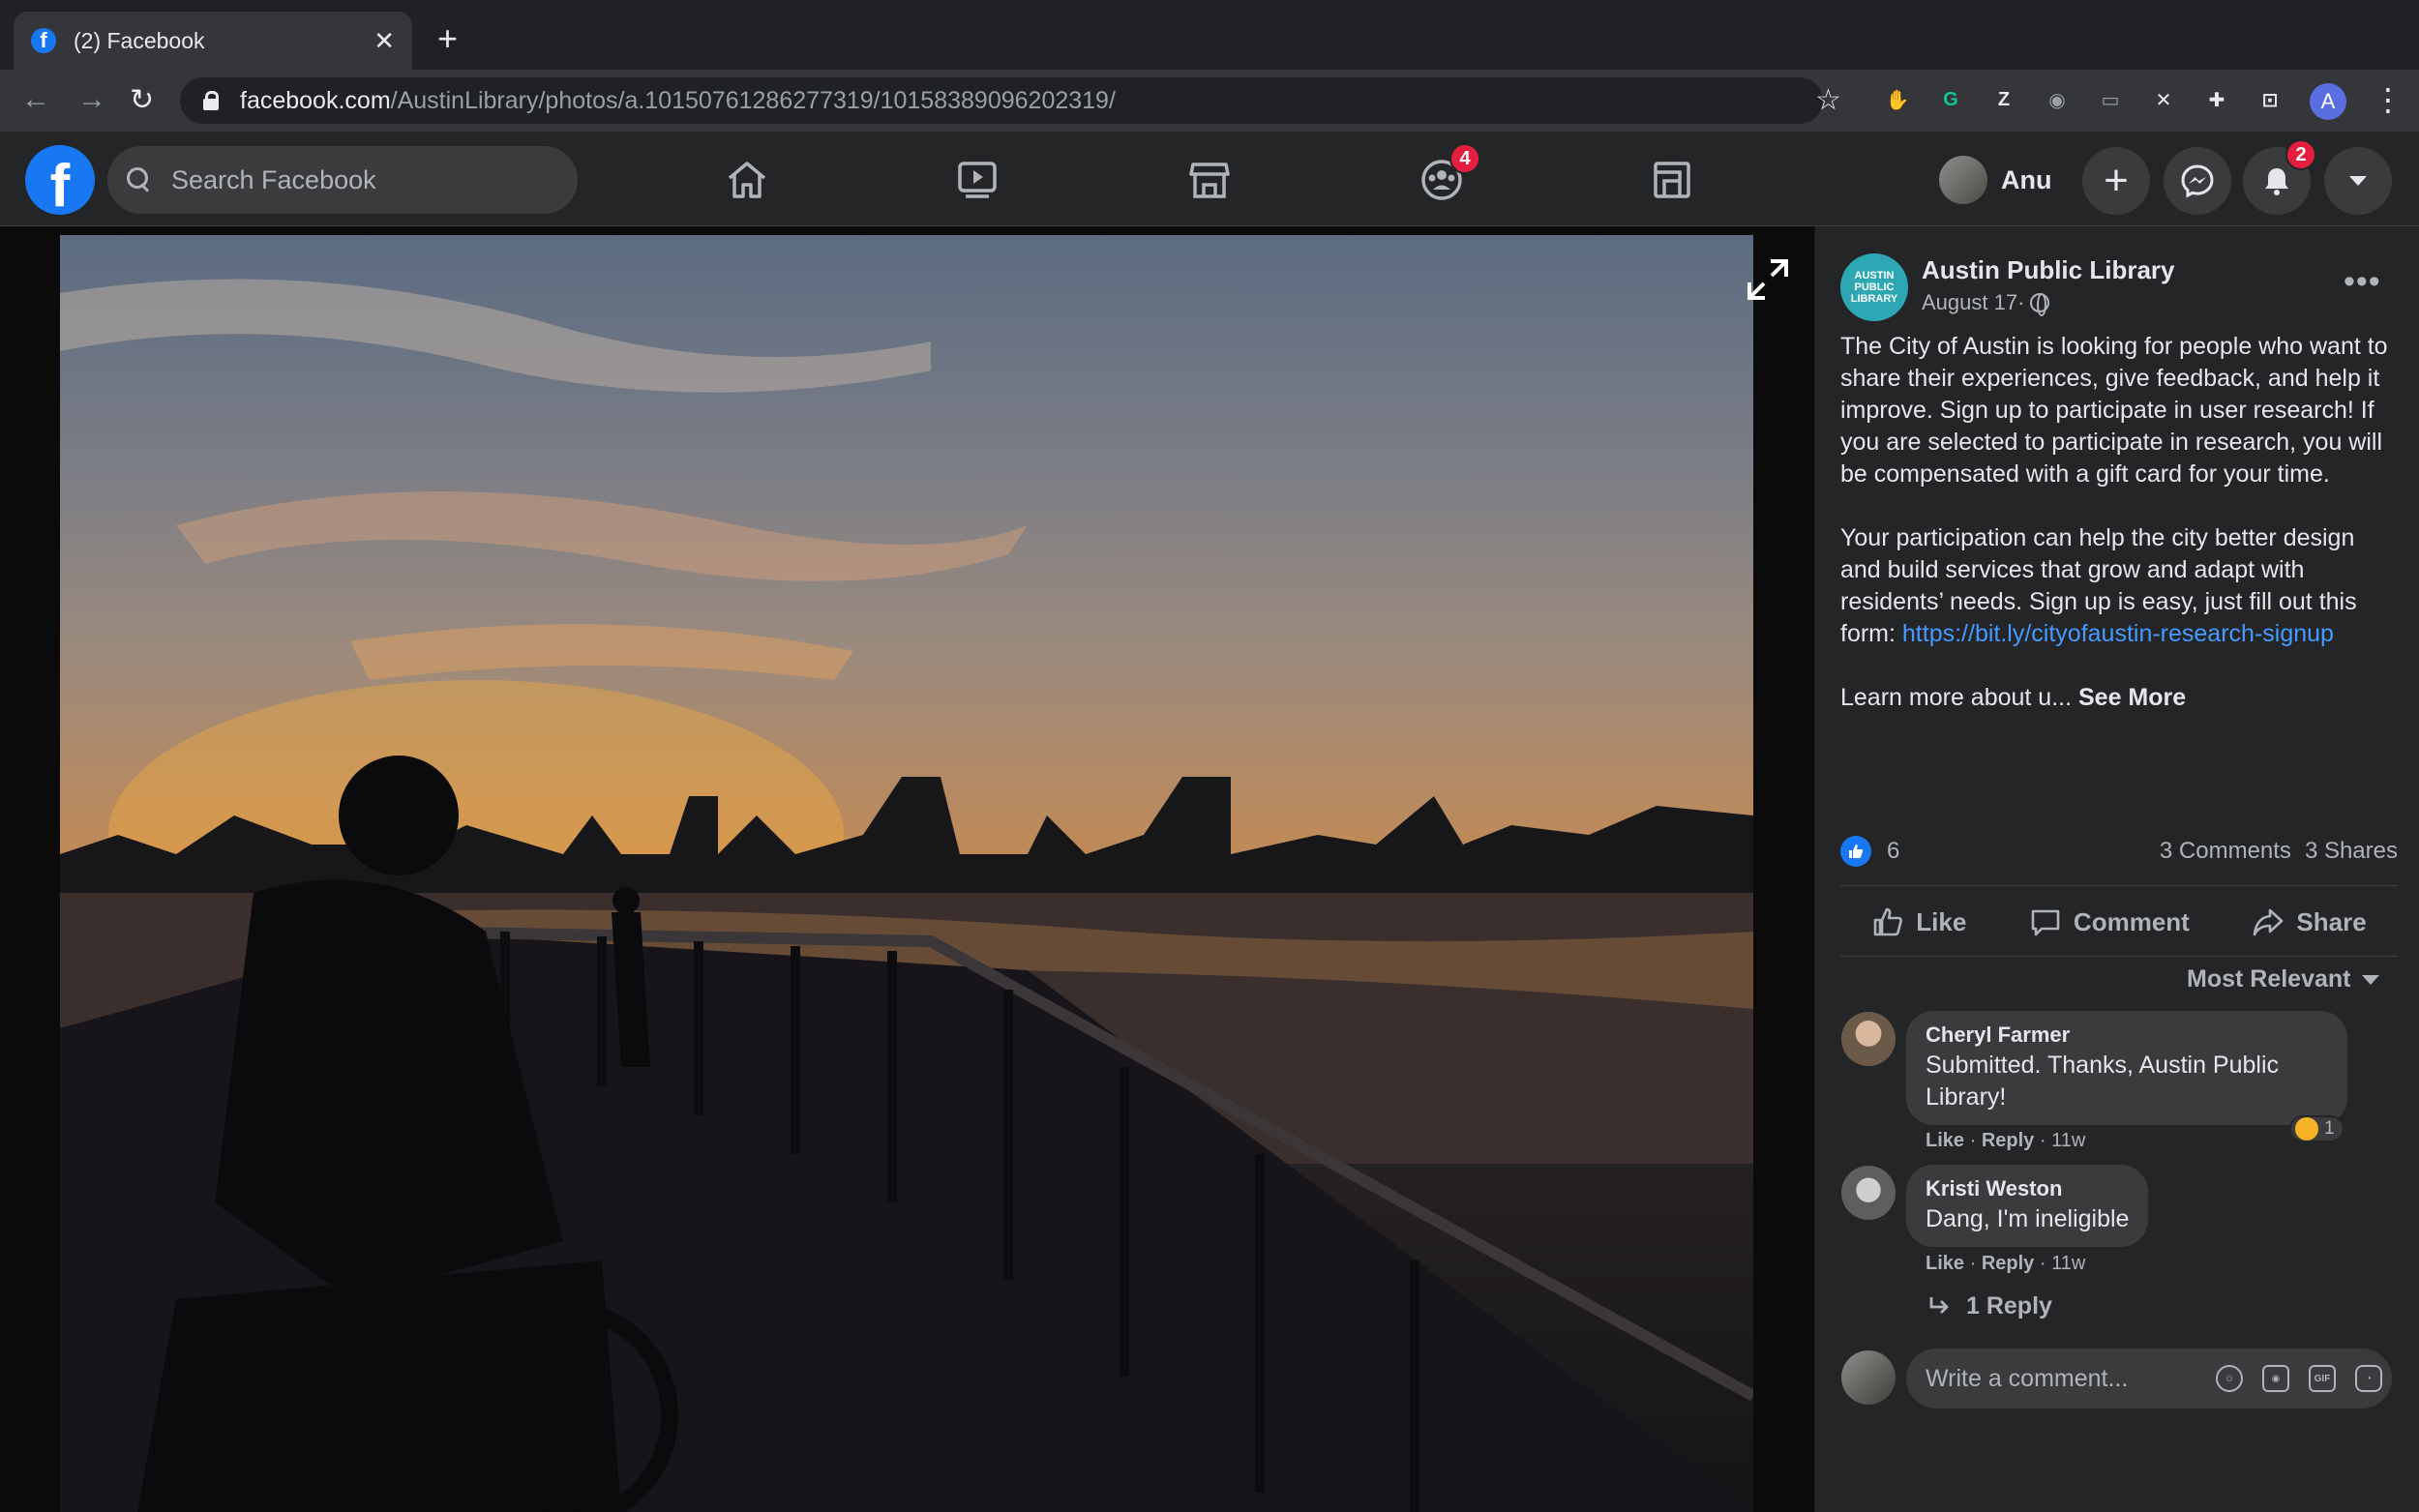 Image resolution: width=2419 pixels, height=1512 pixels. What do you see at coordinates (1856, 852) in the screenshot?
I see `like-reaction-icon` at bounding box center [1856, 852].